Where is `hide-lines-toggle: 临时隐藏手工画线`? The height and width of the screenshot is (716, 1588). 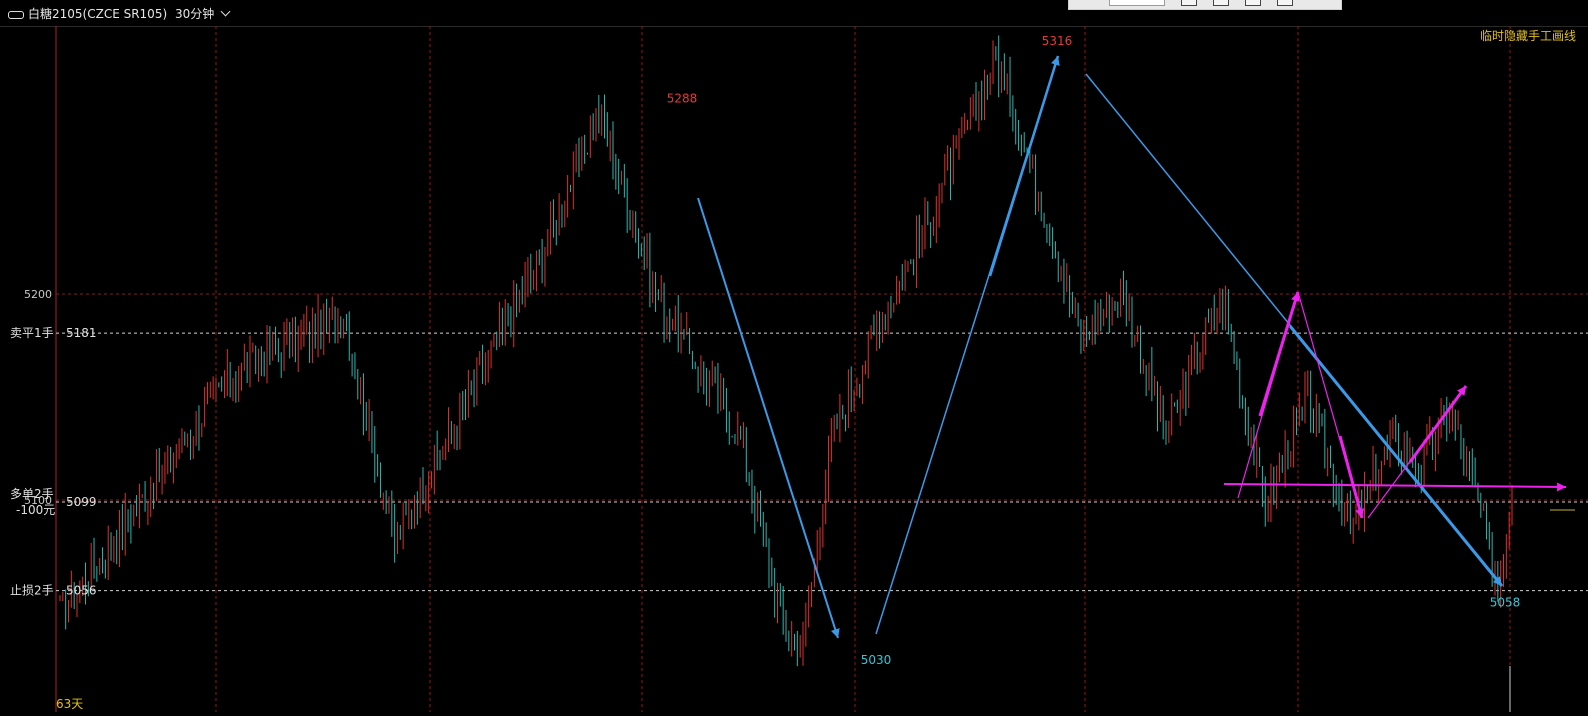
hide-lines-toggle: 临时隐藏手工画线 is located at coordinates (1528, 35).